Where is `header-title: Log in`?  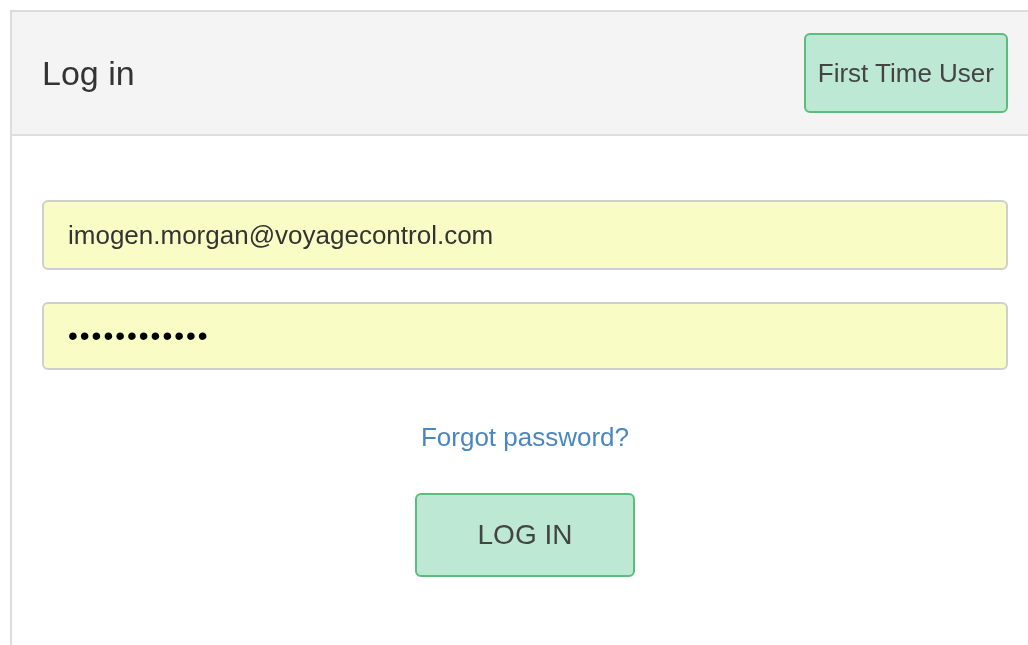 header-title: Log in is located at coordinates (88, 73).